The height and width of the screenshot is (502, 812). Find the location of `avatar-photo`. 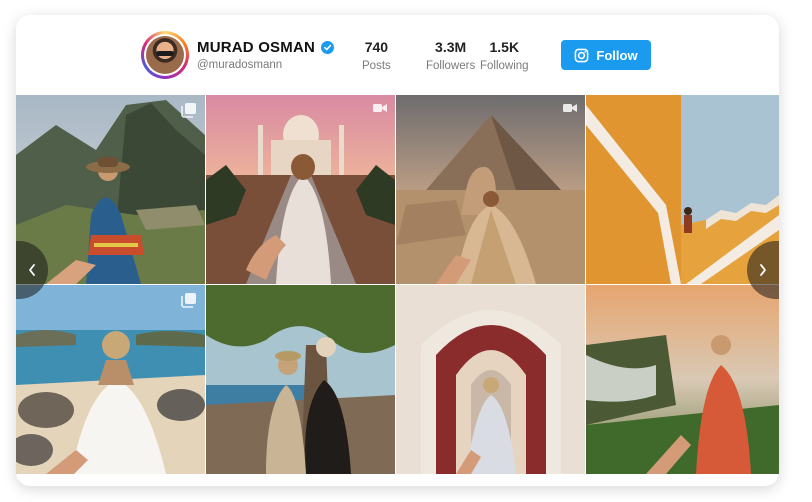

avatar-photo is located at coordinates (165, 55).